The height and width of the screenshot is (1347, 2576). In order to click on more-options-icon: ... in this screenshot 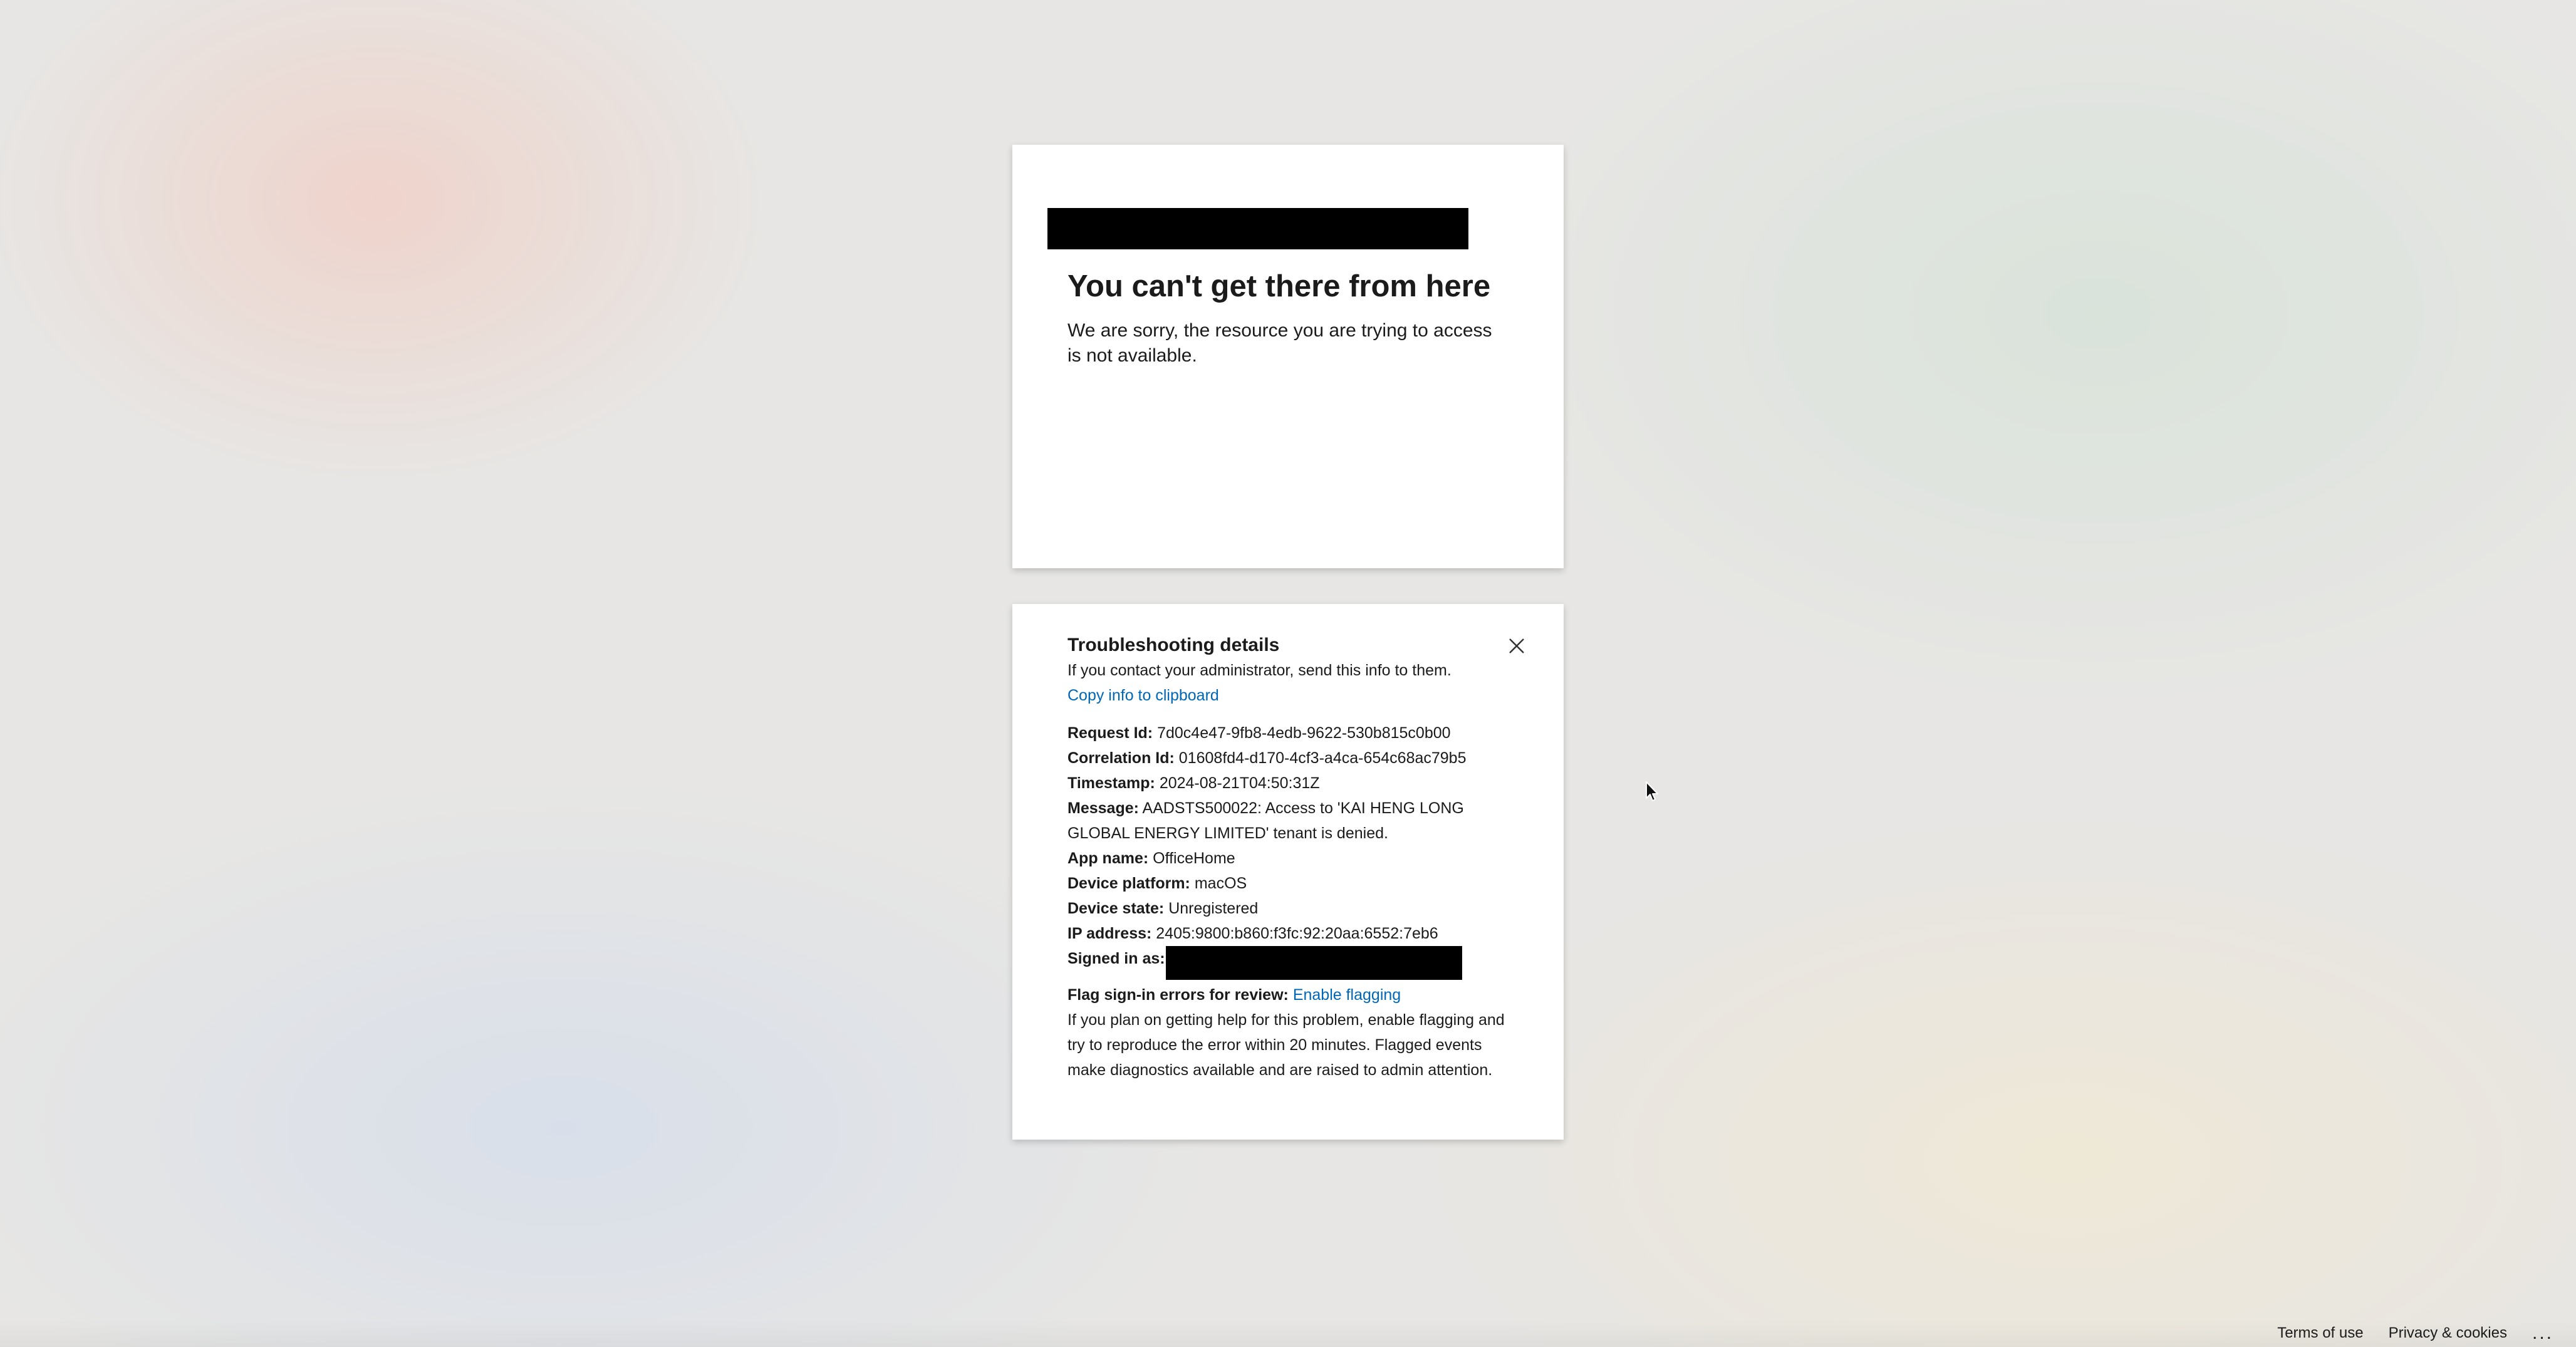, I will do `click(2542, 1333)`.